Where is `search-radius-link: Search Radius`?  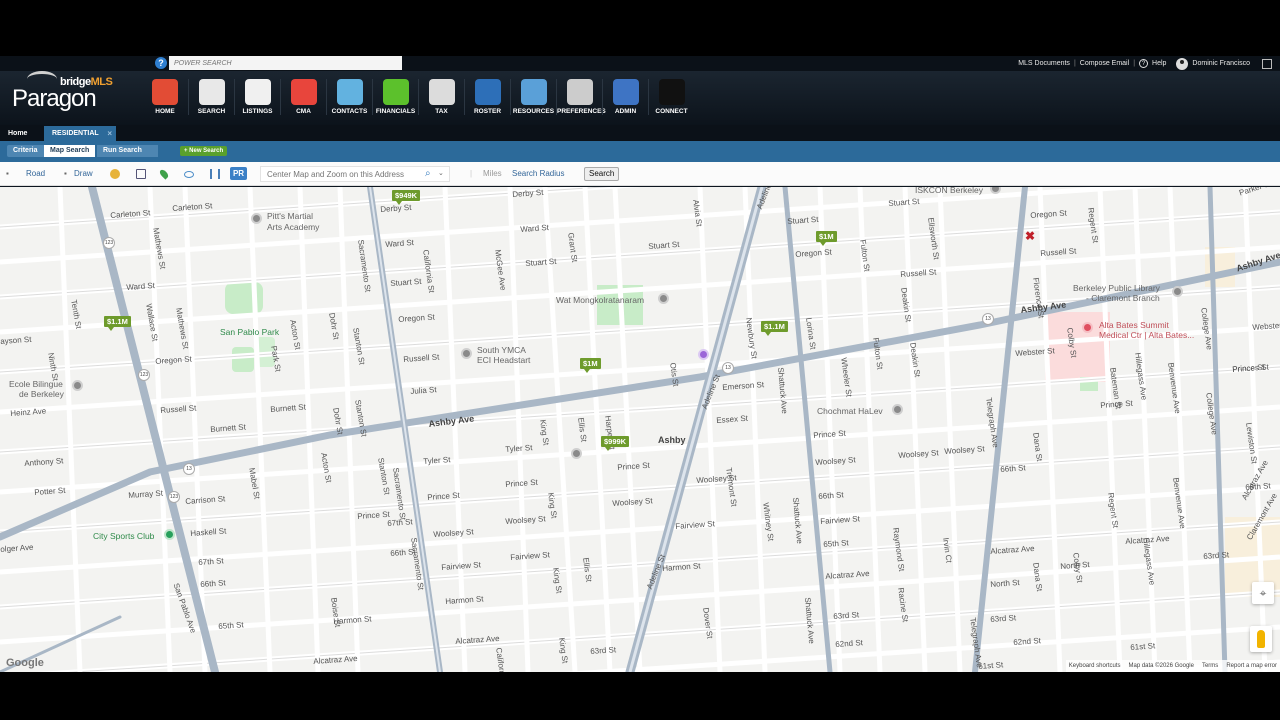 search-radius-link: Search Radius is located at coordinates (538, 174).